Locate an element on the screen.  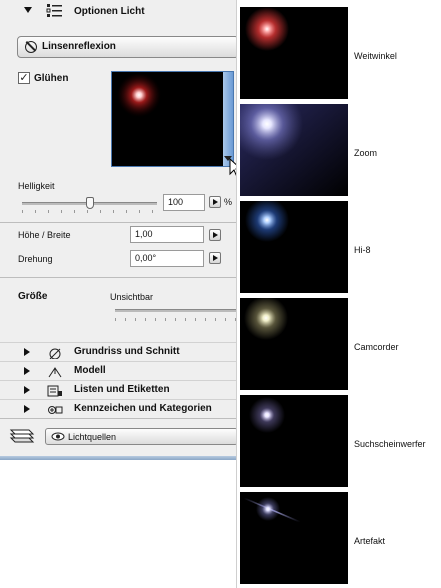
light-sources-button: Lichtquellen is located at coordinates (141, 436).